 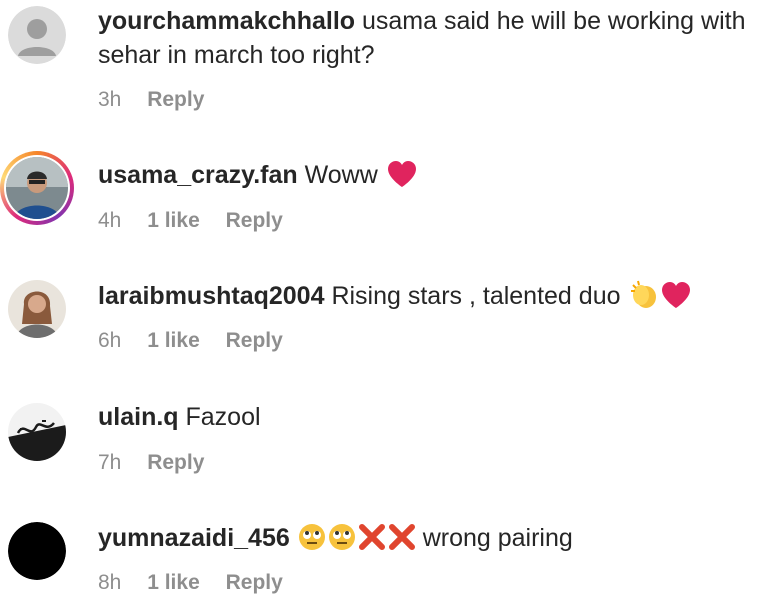 I want to click on comment-time: 6h, so click(x=110, y=340).